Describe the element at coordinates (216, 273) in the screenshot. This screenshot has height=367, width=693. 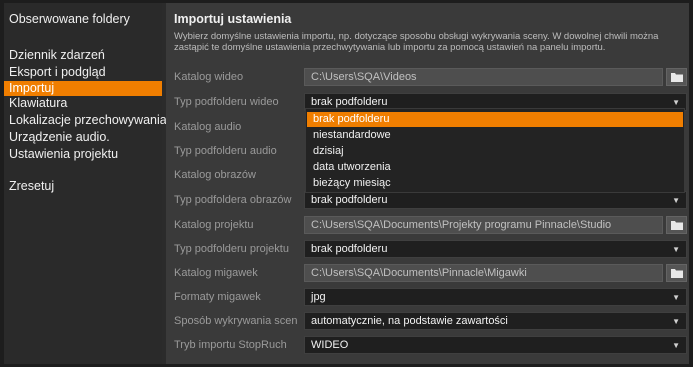
I see `snapshot-folder-label: Katalog migawek` at that location.